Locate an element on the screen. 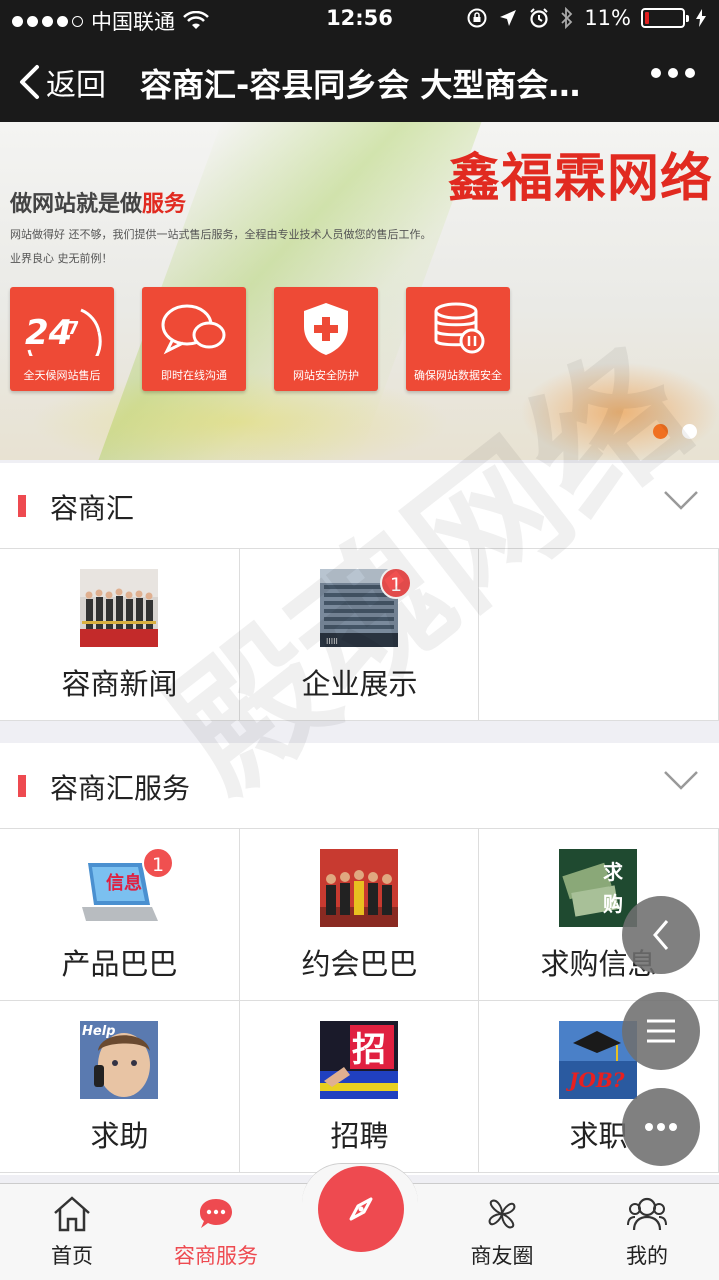  database-icon is located at coordinates (459, 328).